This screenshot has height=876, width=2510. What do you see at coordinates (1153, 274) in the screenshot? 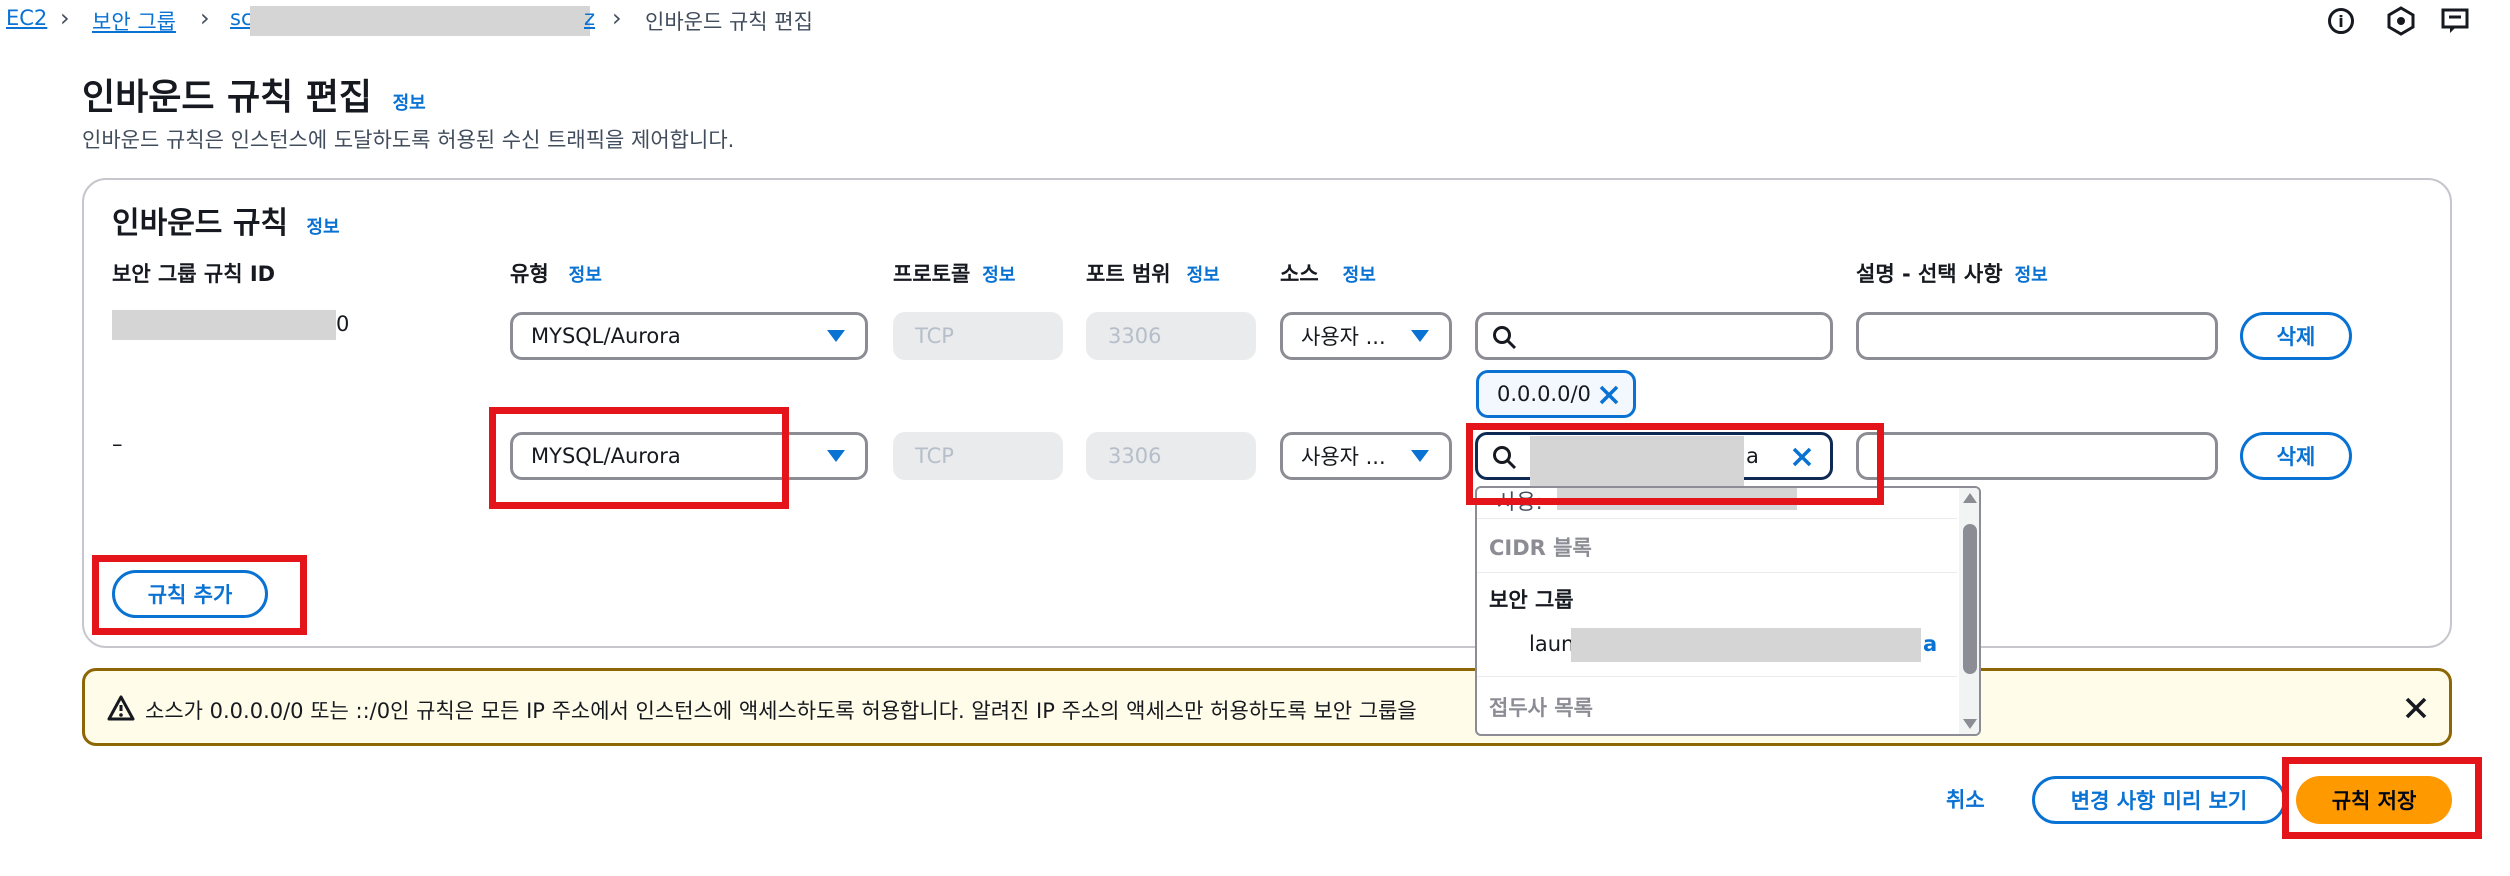
I see `header-port-range: 포트 범위 정보` at bounding box center [1153, 274].